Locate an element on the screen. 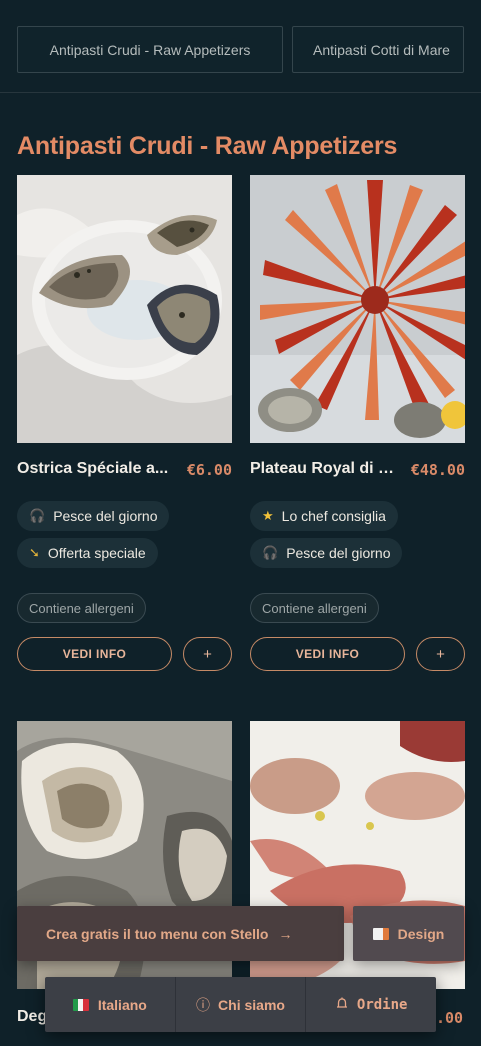  about-button: ⓘ Chi siamo is located at coordinates (241, 1004).